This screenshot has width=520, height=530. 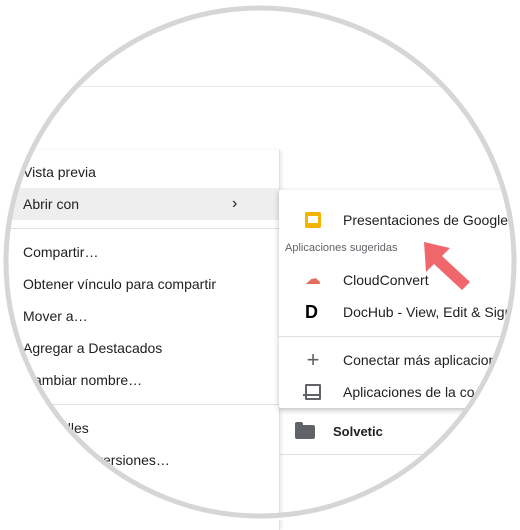 I want to click on chevron-right-icon: ›, so click(x=235, y=203).